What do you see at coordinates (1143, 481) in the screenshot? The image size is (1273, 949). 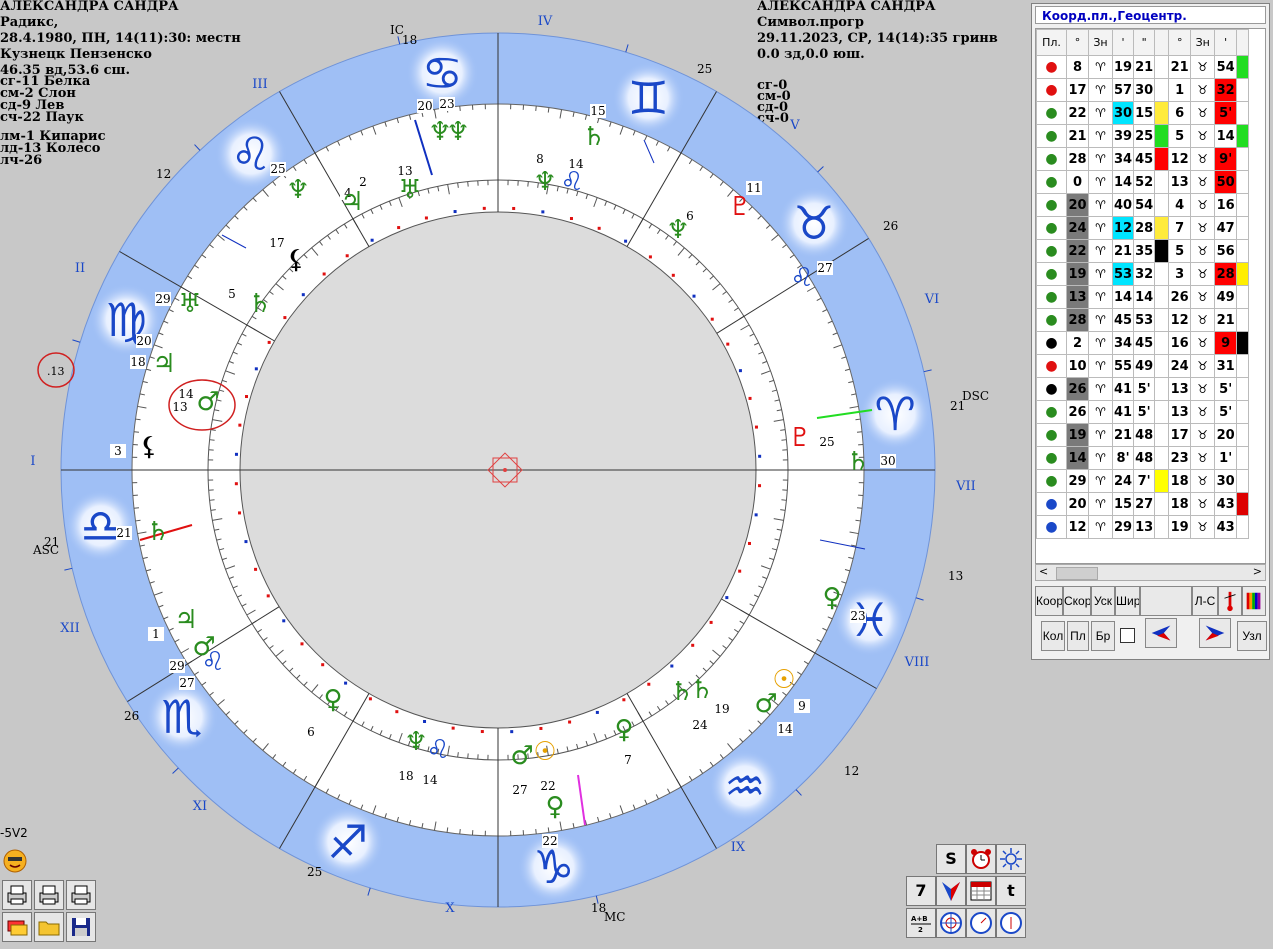 I see `table-row: ● 29 ♈ 24 7' 18 ♉ 30` at bounding box center [1143, 481].